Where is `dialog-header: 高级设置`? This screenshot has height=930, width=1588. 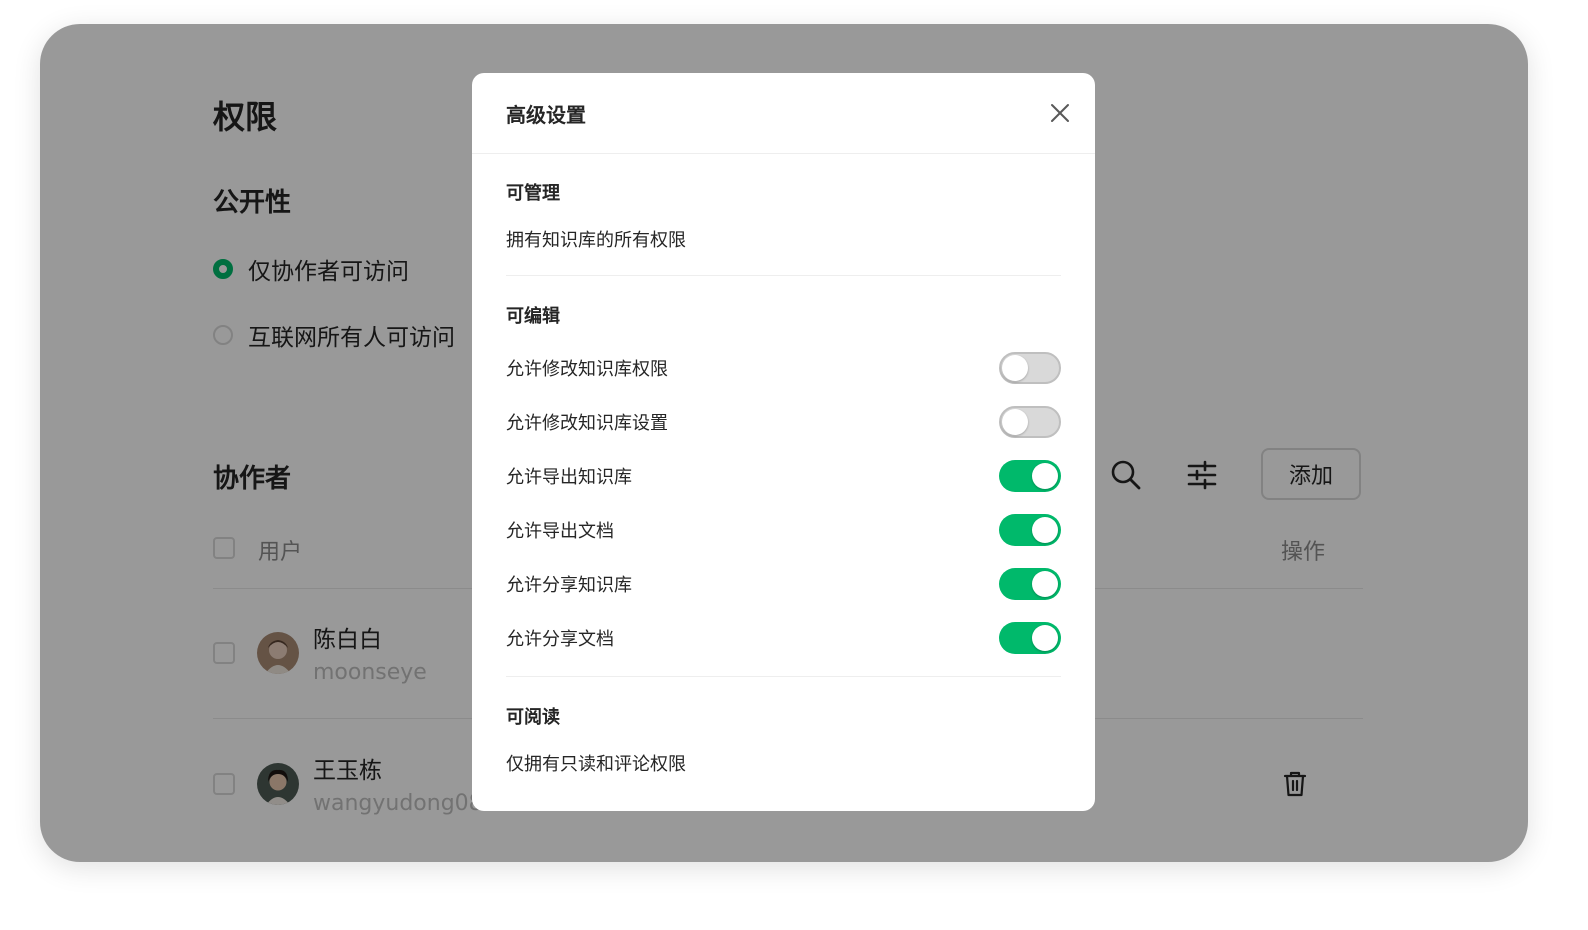 dialog-header: 高级设置 is located at coordinates (783, 113).